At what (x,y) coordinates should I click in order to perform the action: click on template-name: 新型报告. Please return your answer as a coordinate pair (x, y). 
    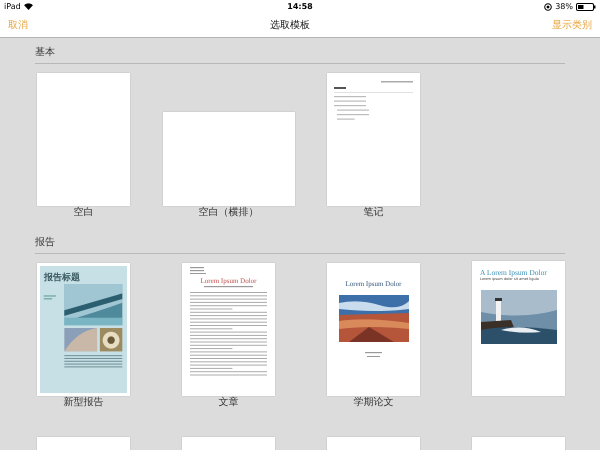
    Looking at the image, I should click on (84, 403).